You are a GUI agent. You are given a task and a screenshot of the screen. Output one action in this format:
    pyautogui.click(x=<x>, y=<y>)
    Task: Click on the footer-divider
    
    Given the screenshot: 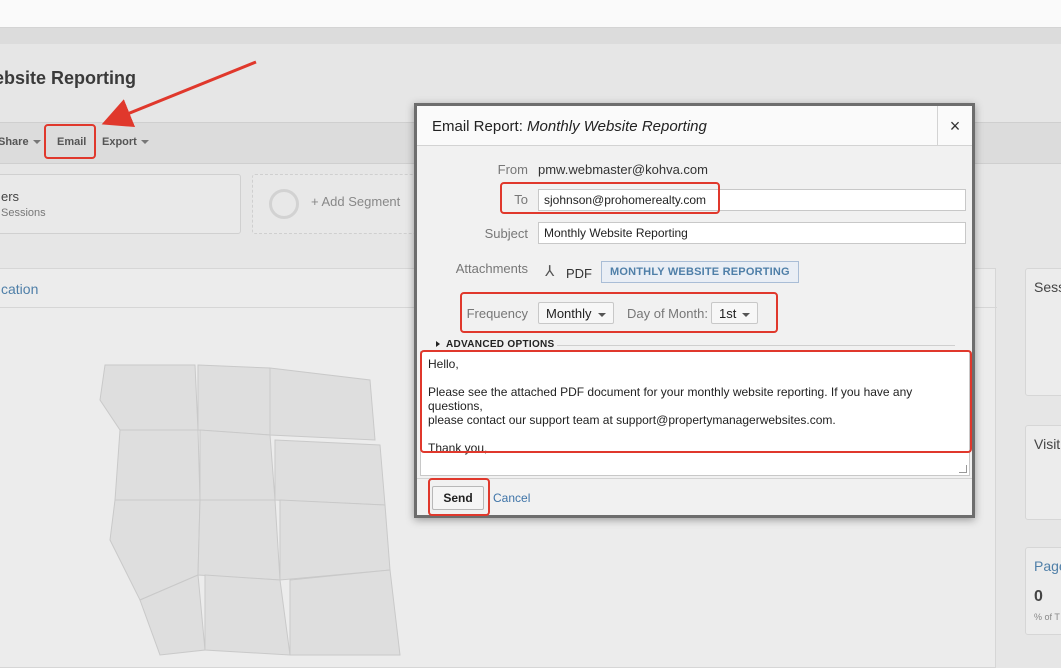 What is the action you would take?
    pyautogui.click(x=694, y=478)
    